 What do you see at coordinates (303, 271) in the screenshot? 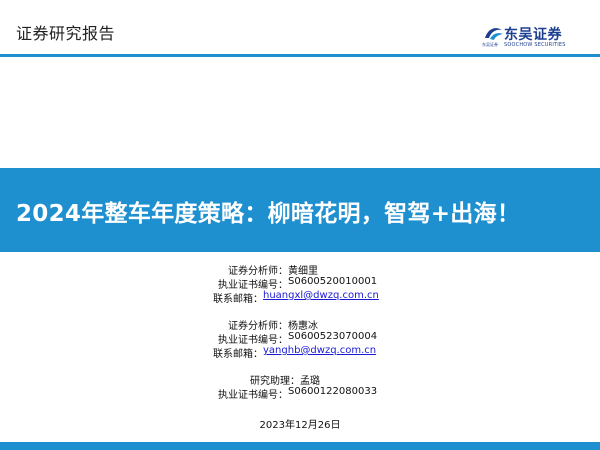
I see `analyst-name: 黄细里` at bounding box center [303, 271].